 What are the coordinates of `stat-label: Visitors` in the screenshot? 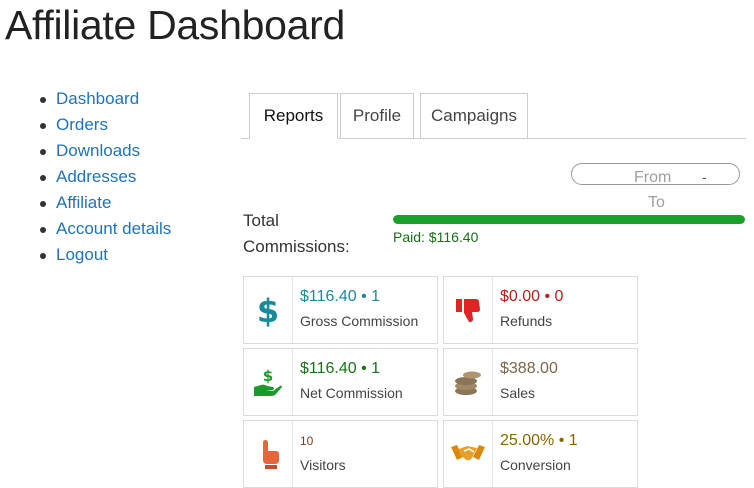 It's located at (323, 465).